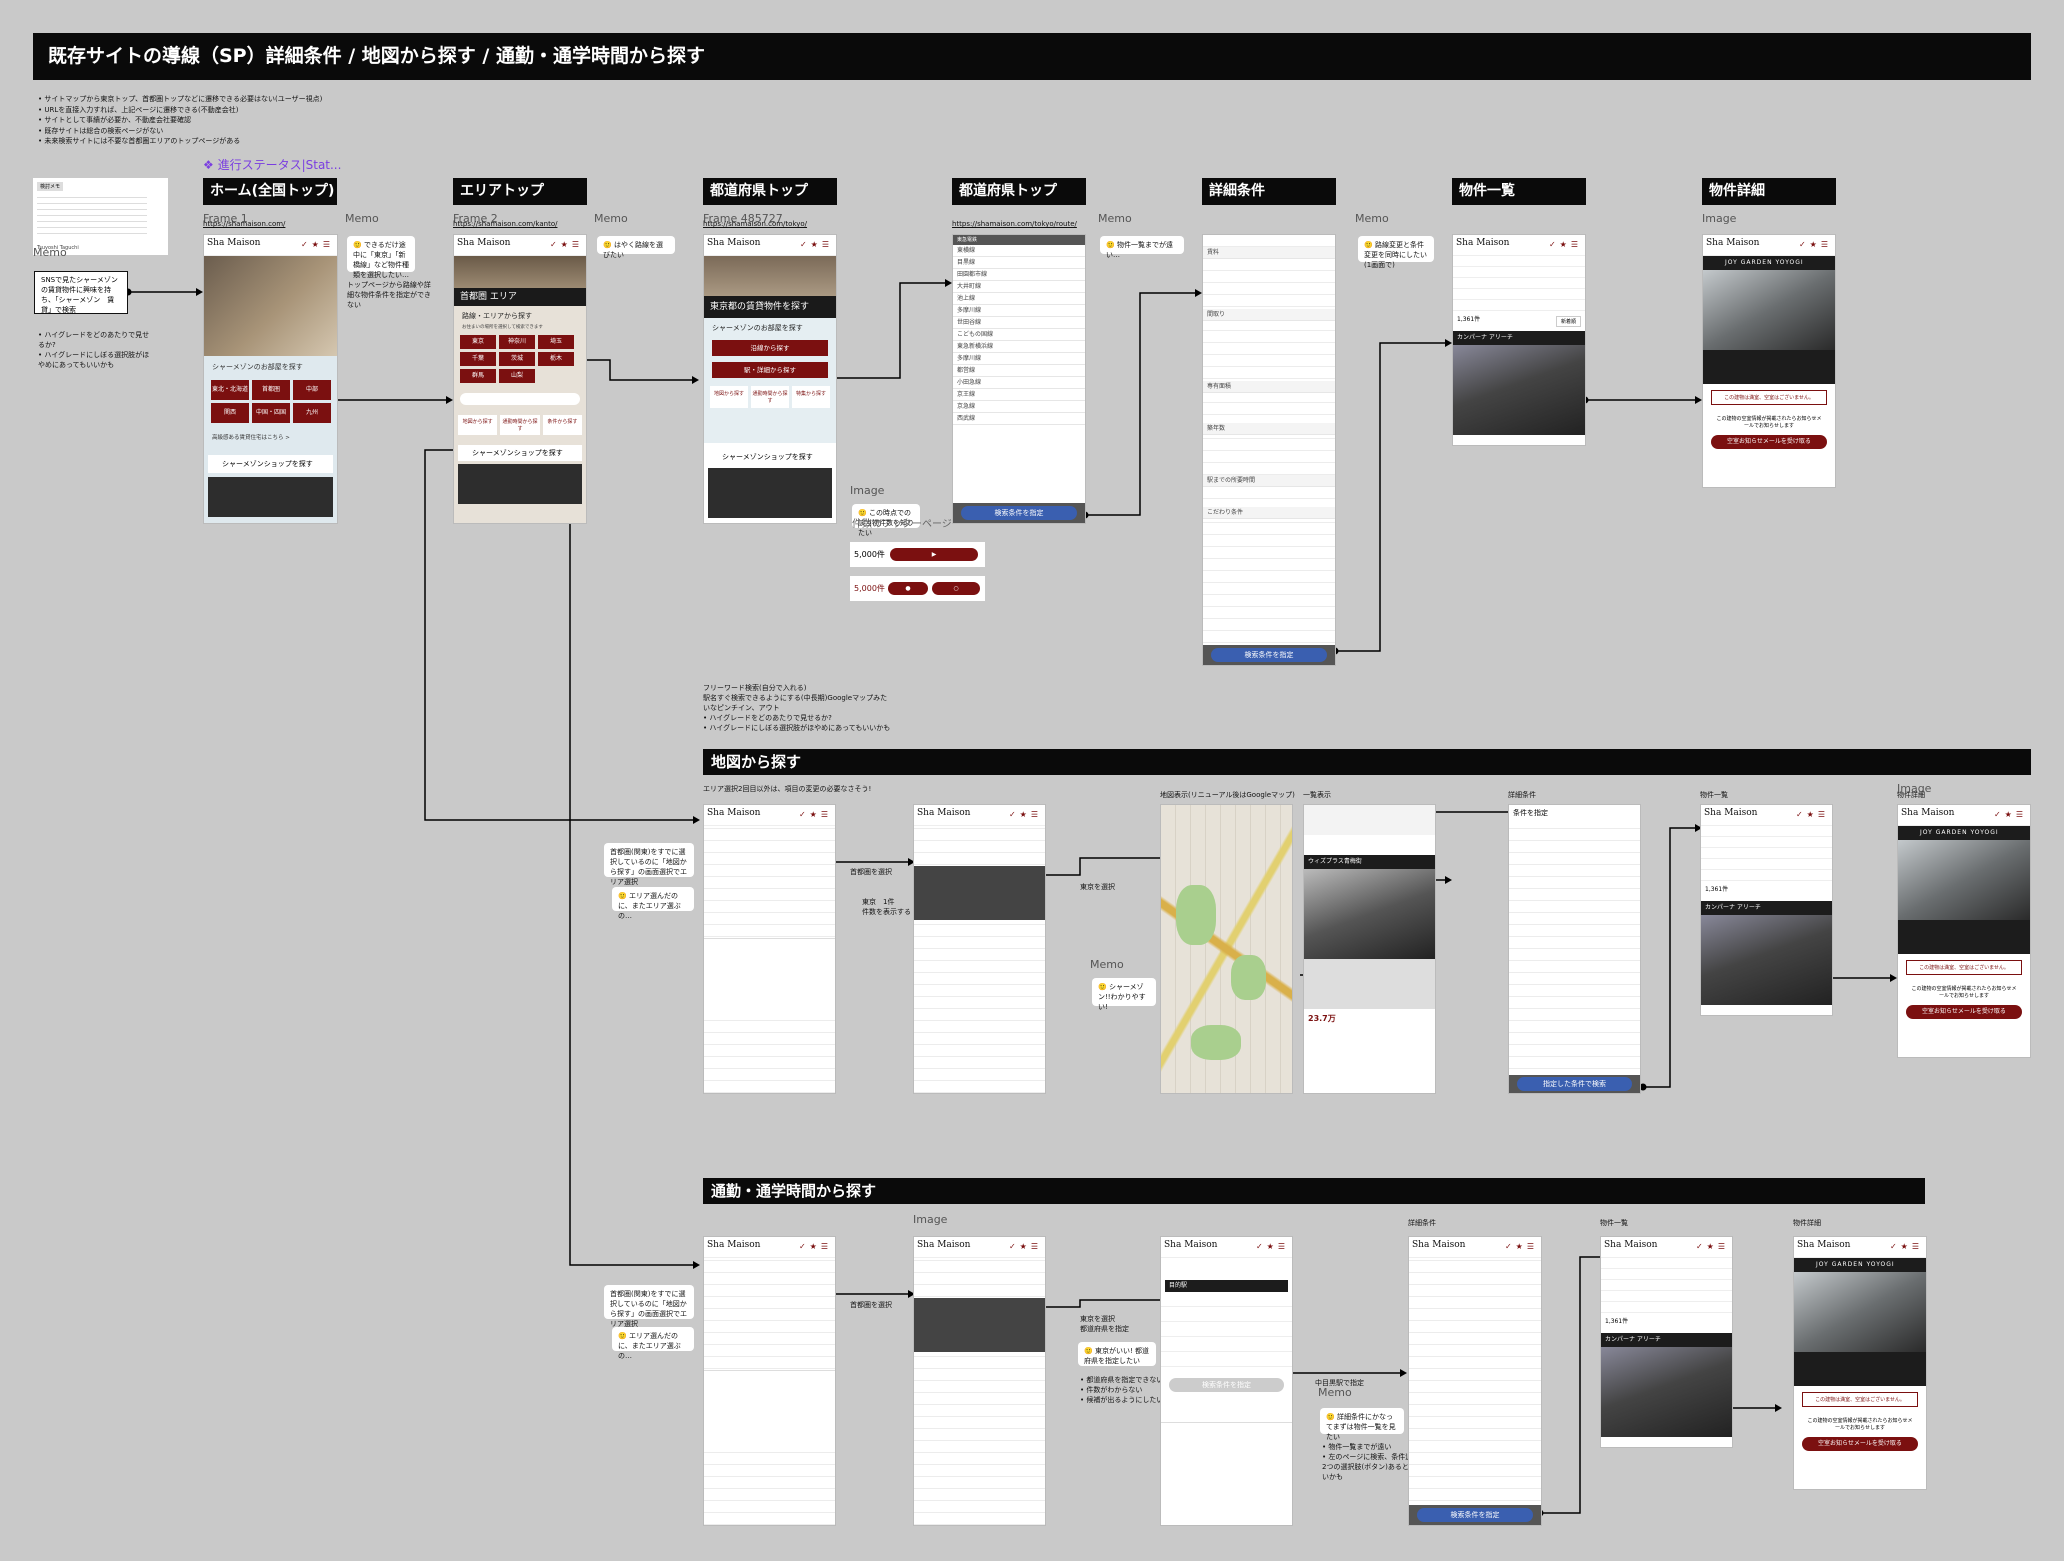  What do you see at coordinates (755, 224) in the screenshot?
I see `url-pref: https://shamaison.com/tokyo/` at bounding box center [755, 224].